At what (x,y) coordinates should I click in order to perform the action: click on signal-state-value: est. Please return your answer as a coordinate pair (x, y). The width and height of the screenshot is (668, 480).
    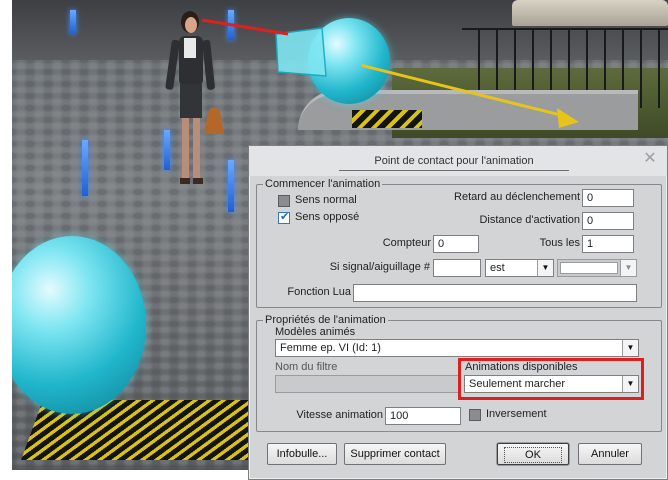
    Looking at the image, I should click on (497, 268).